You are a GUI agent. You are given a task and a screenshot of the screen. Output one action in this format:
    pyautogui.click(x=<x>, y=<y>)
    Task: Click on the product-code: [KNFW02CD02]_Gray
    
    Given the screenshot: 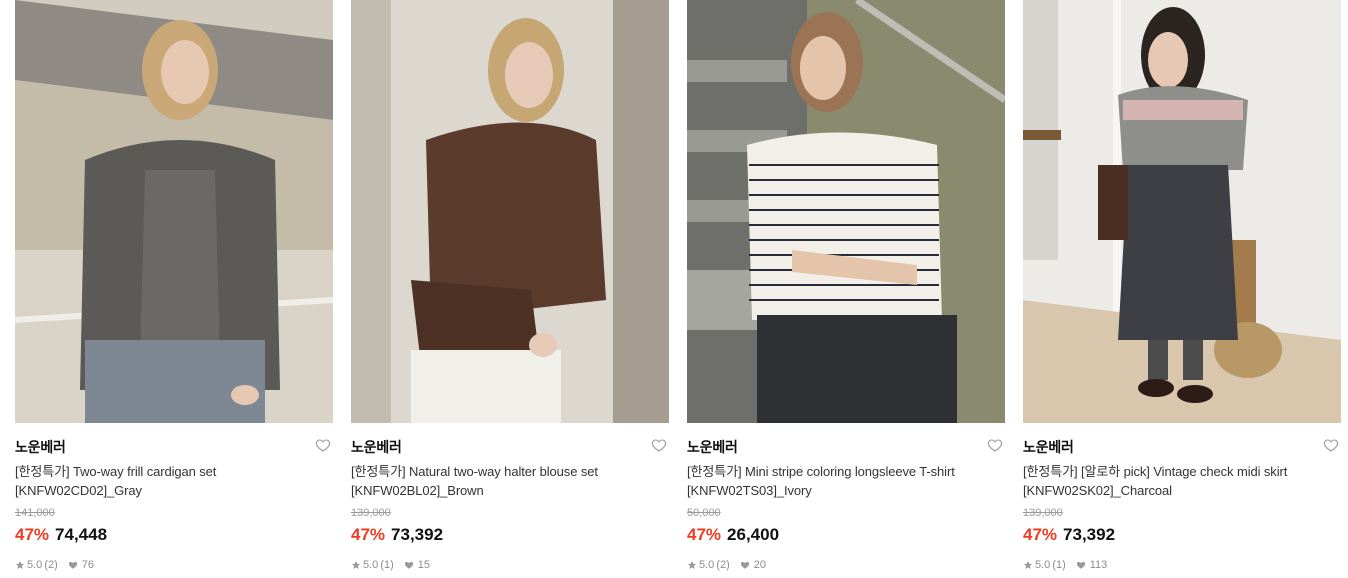 What is the action you would take?
    pyautogui.click(x=78, y=490)
    